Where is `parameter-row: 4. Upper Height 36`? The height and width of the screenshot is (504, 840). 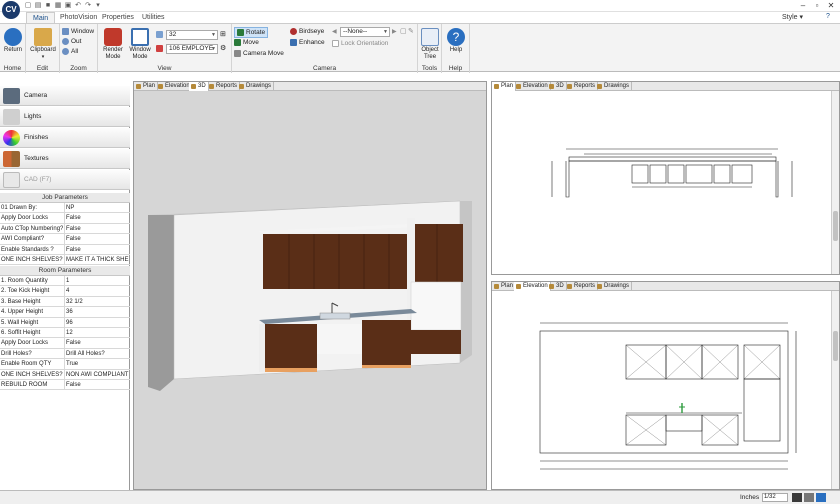 parameter-row: 4. Upper Height 36 is located at coordinates (65, 312).